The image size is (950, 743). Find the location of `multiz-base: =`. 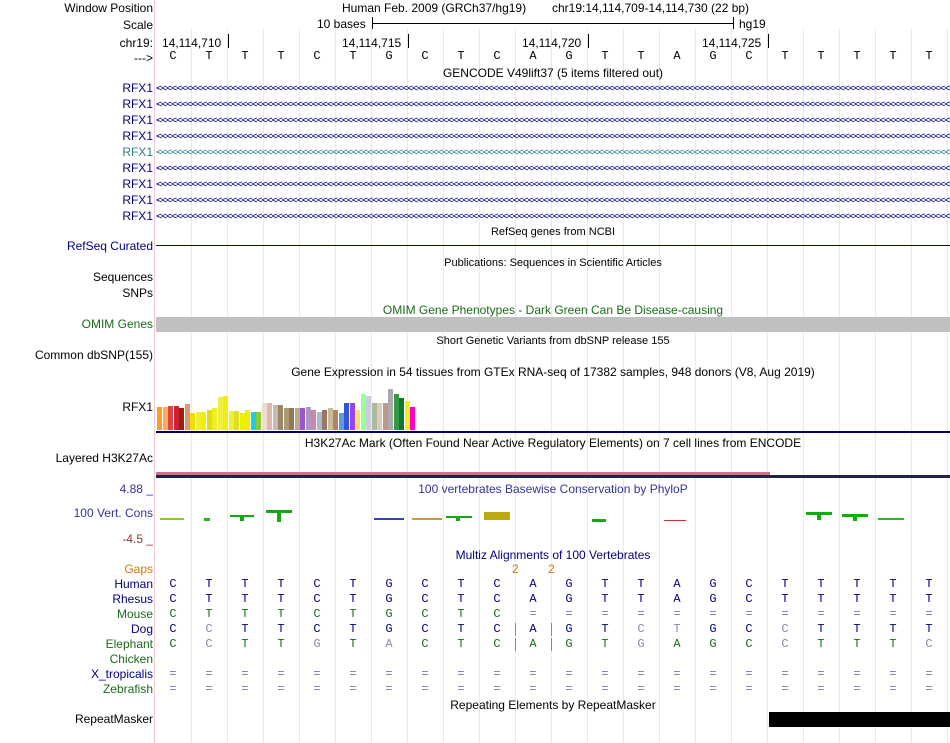

multiz-base: = is located at coordinates (389, 689).